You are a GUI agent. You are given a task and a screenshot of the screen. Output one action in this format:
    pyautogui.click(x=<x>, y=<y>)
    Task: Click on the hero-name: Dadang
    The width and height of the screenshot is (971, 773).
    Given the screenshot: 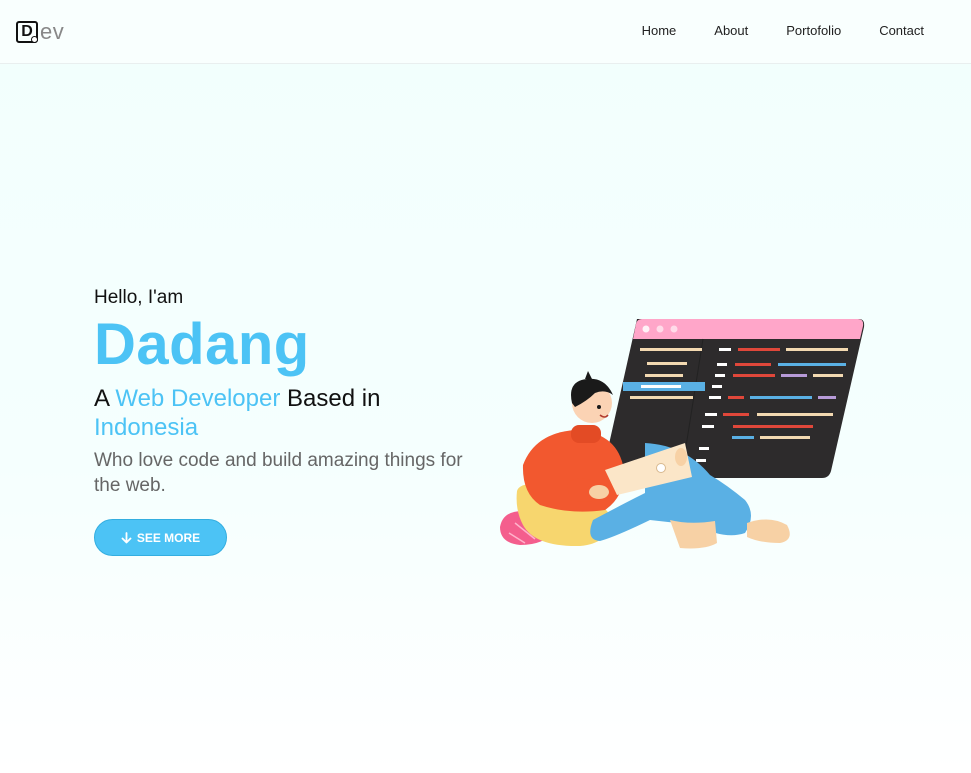 What is the action you would take?
    pyautogui.click(x=202, y=344)
    